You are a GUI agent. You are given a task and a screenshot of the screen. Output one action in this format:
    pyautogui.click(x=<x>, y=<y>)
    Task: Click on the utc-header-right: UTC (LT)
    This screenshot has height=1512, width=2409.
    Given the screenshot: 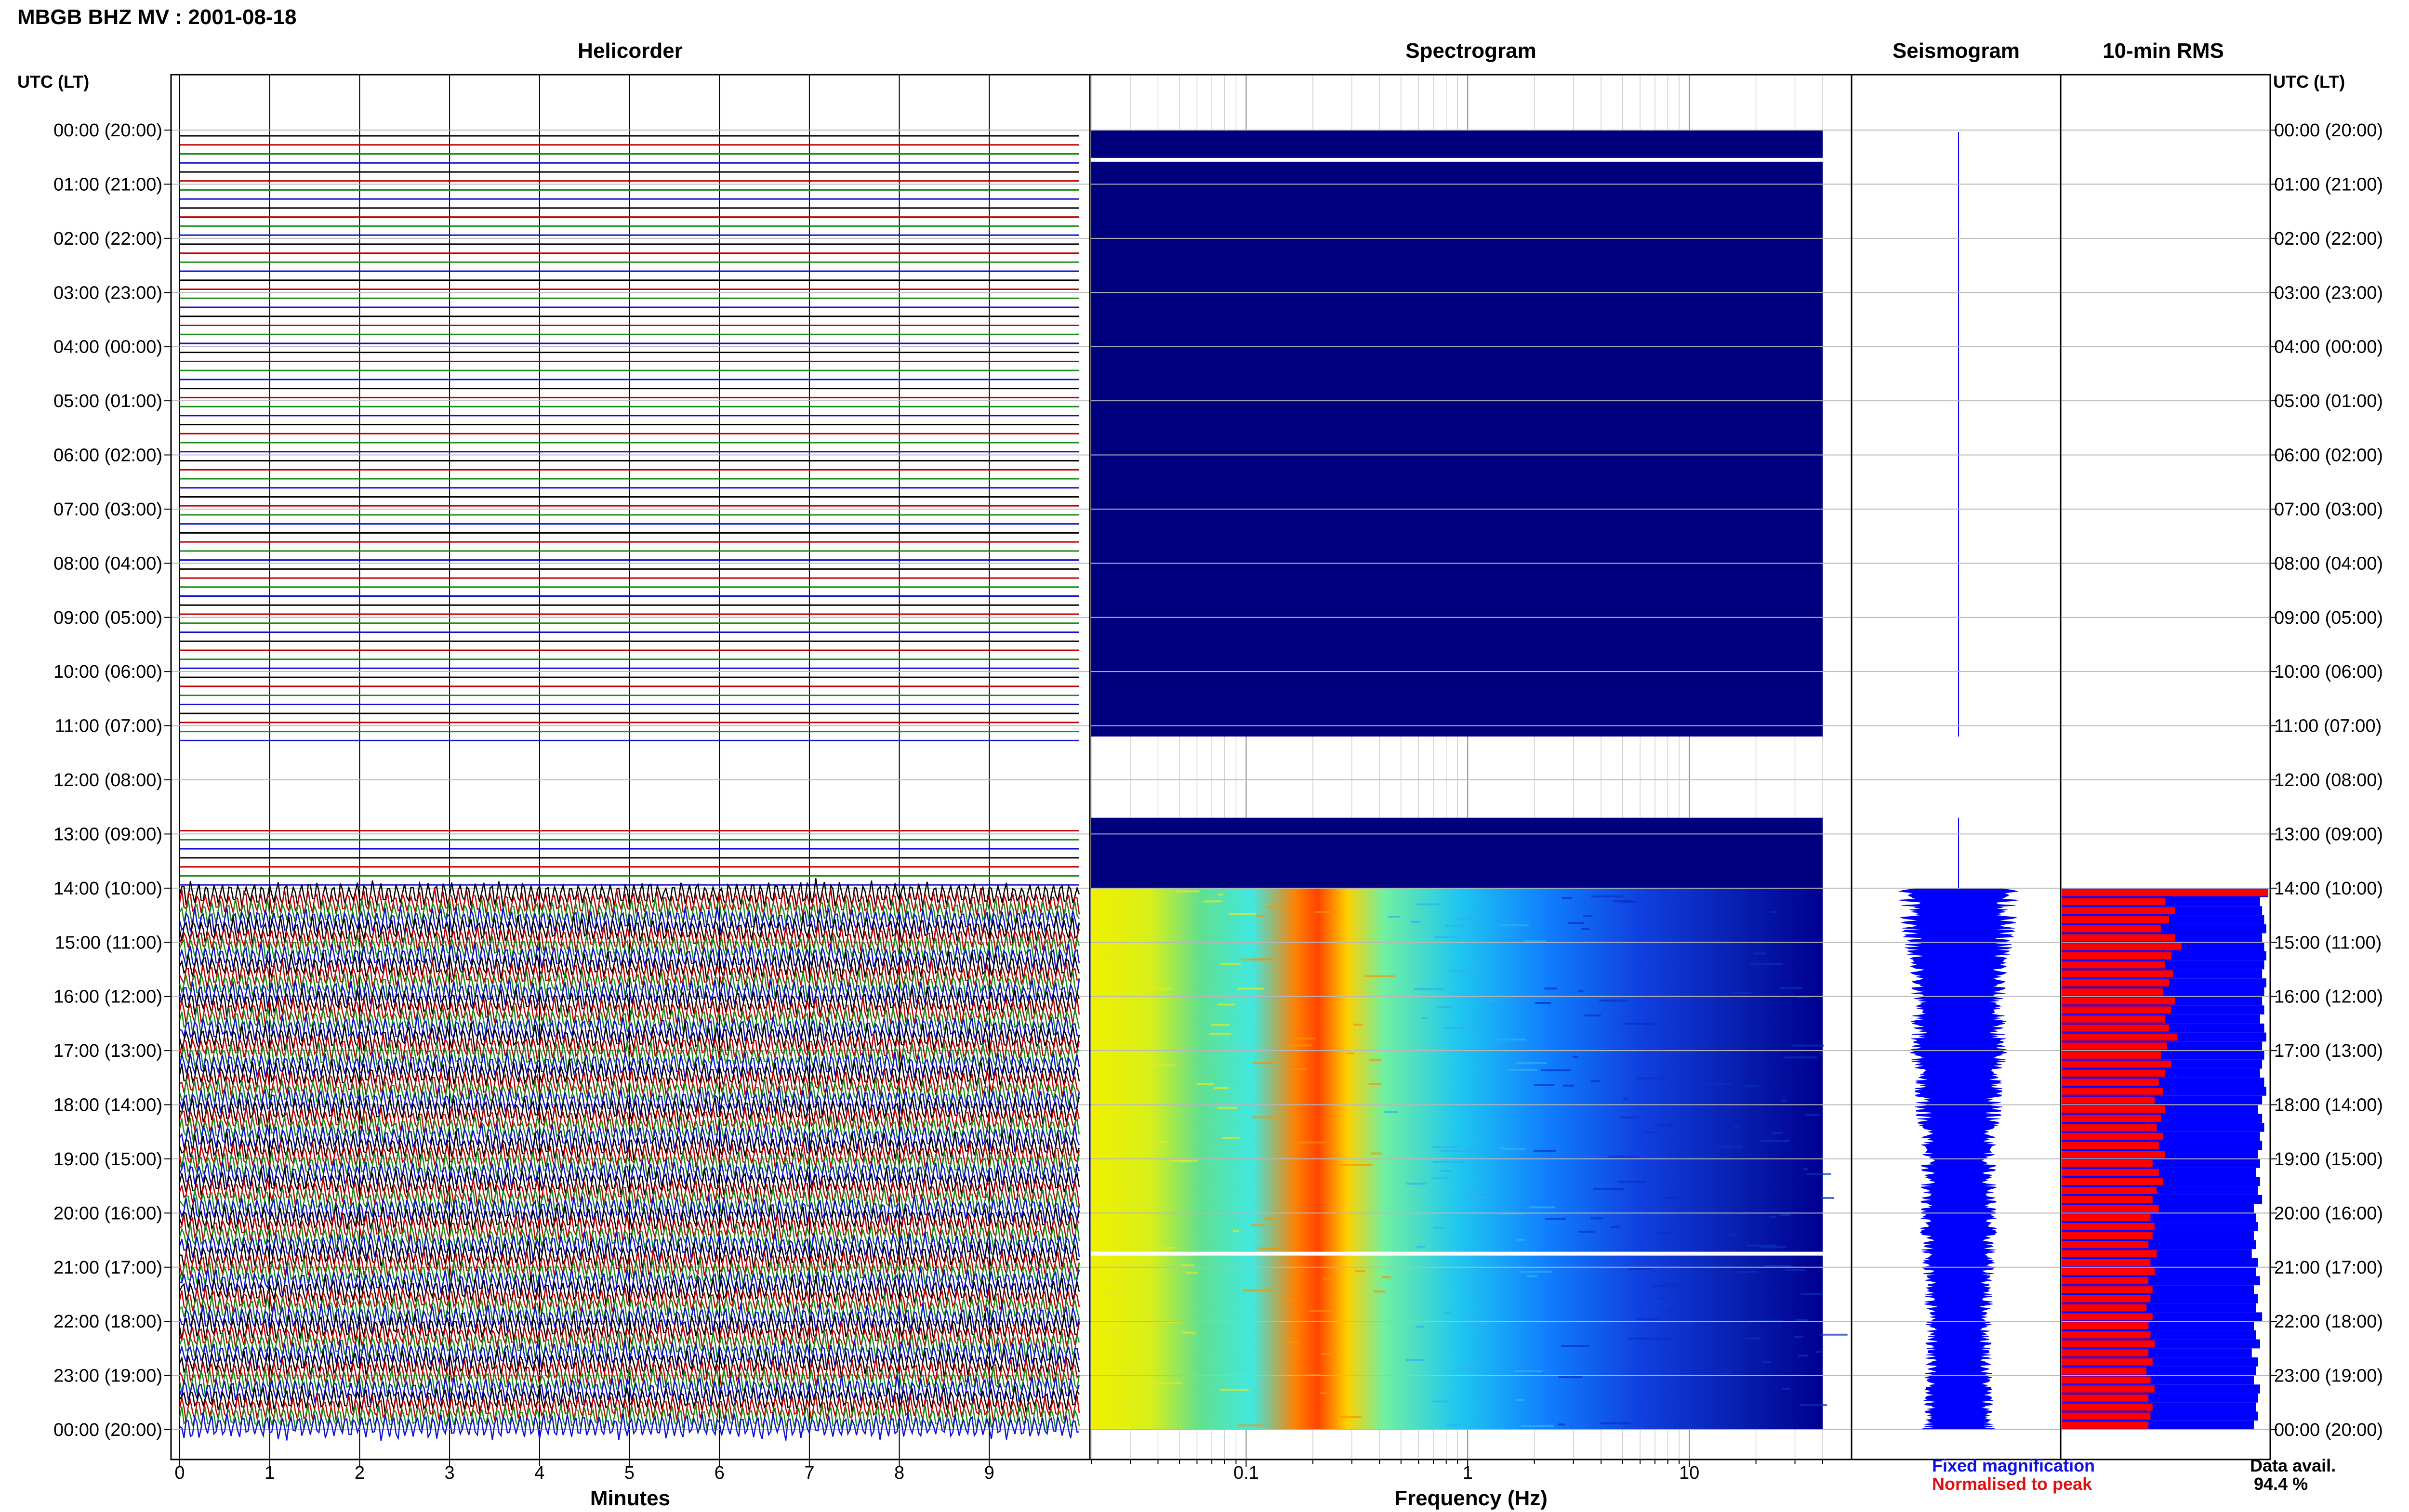 What is the action you would take?
    pyautogui.click(x=2309, y=82)
    